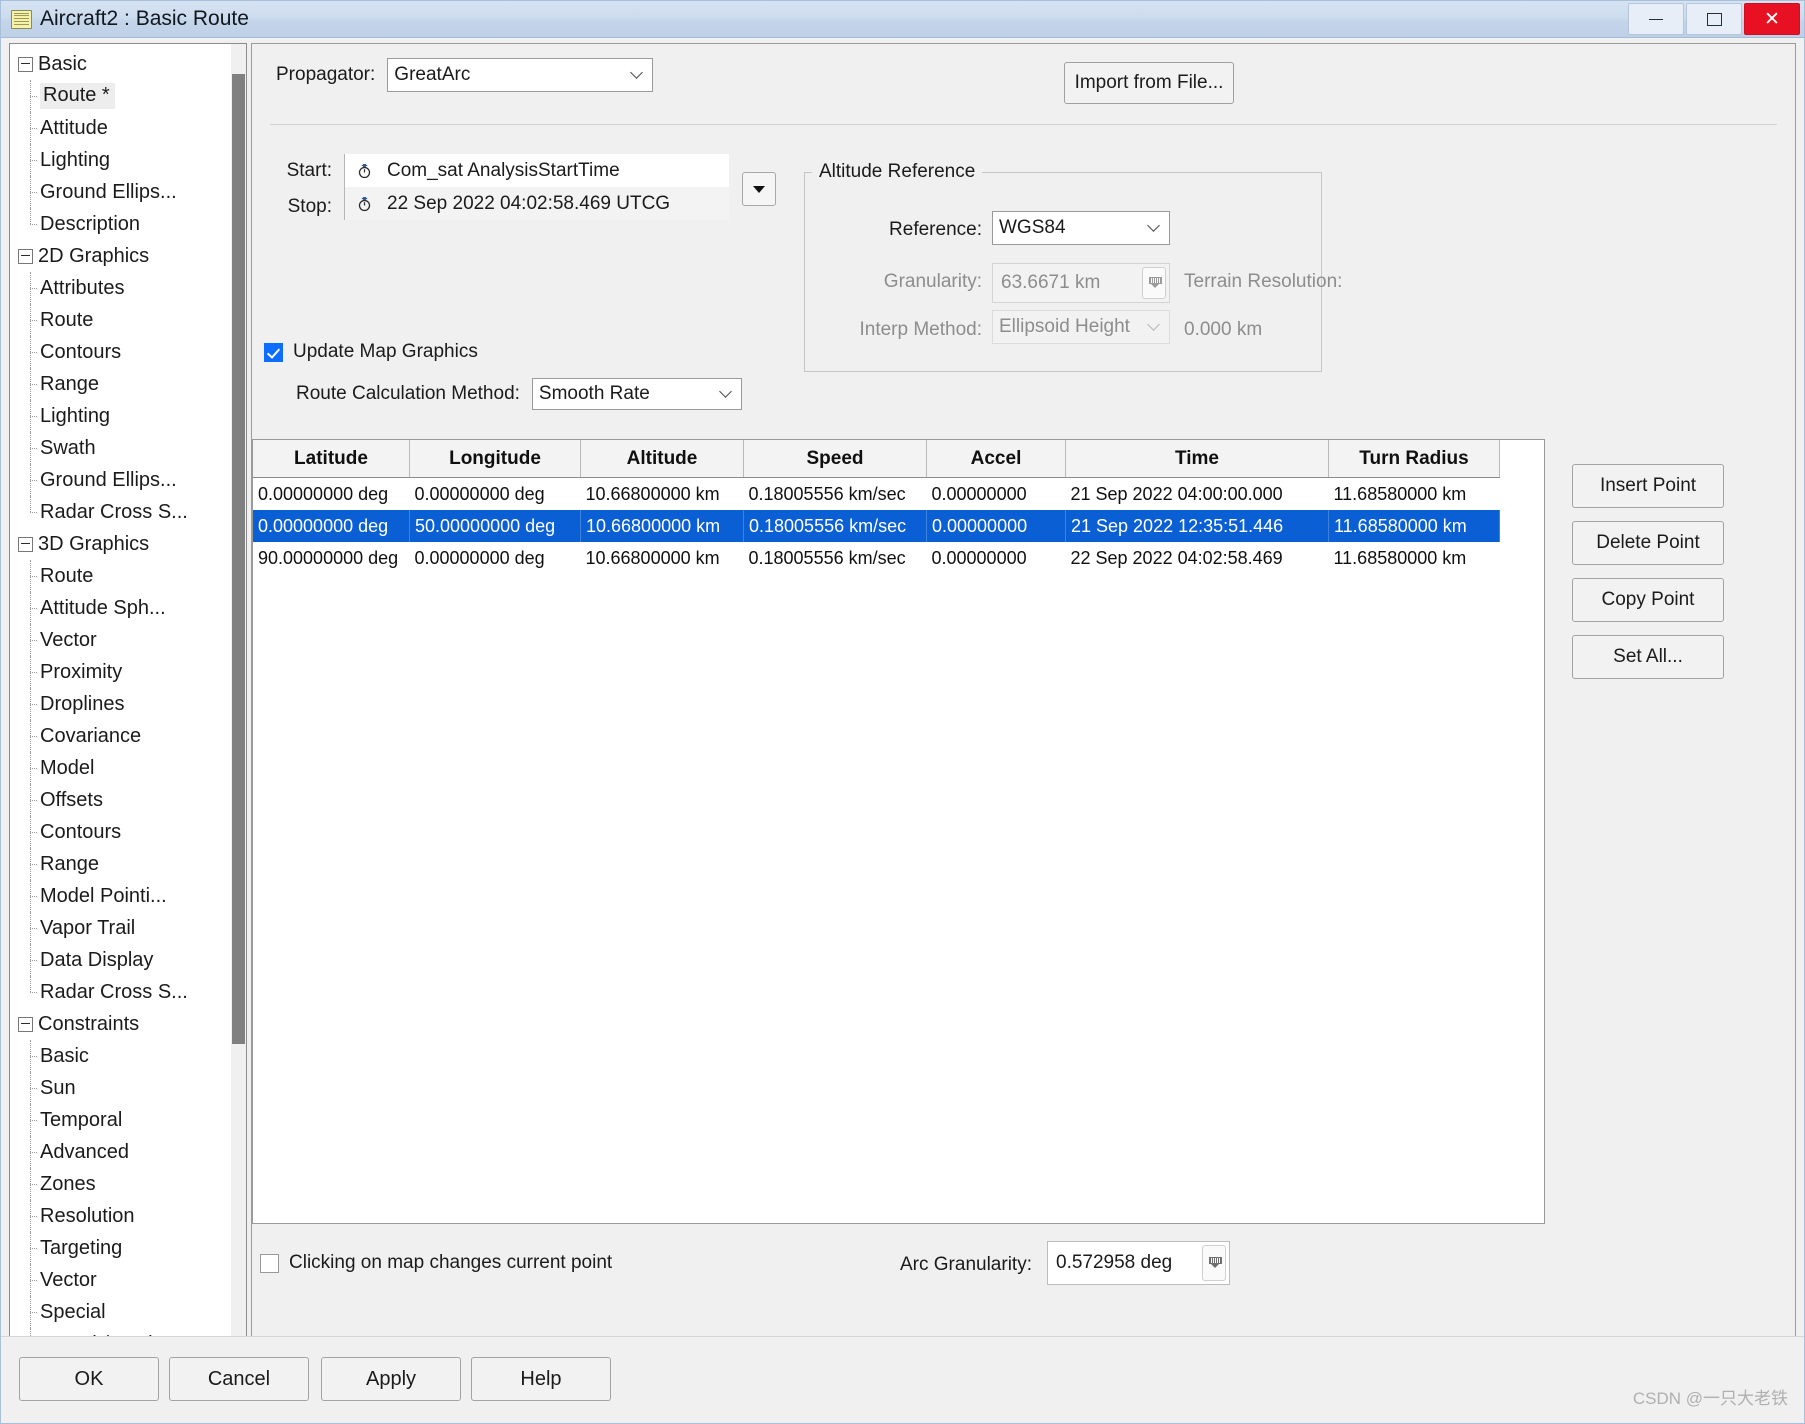 This screenshot has width=1805, height=1424. I want to click on column-header-latitude: Latitude, so click(331, 459).